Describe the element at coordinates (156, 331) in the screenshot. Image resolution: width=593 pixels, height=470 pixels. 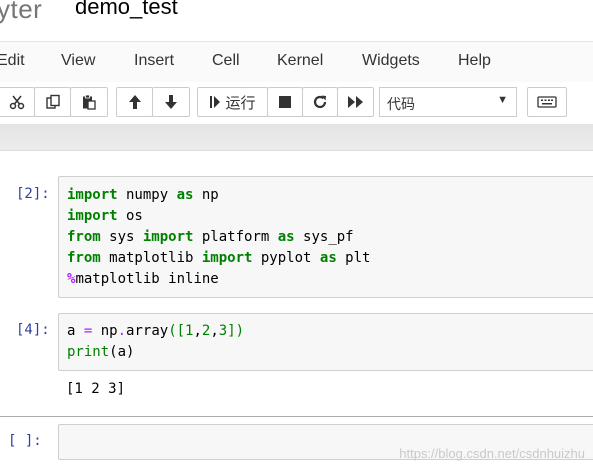
I see `code-line: a = np.array([1,2,3])` at that location.